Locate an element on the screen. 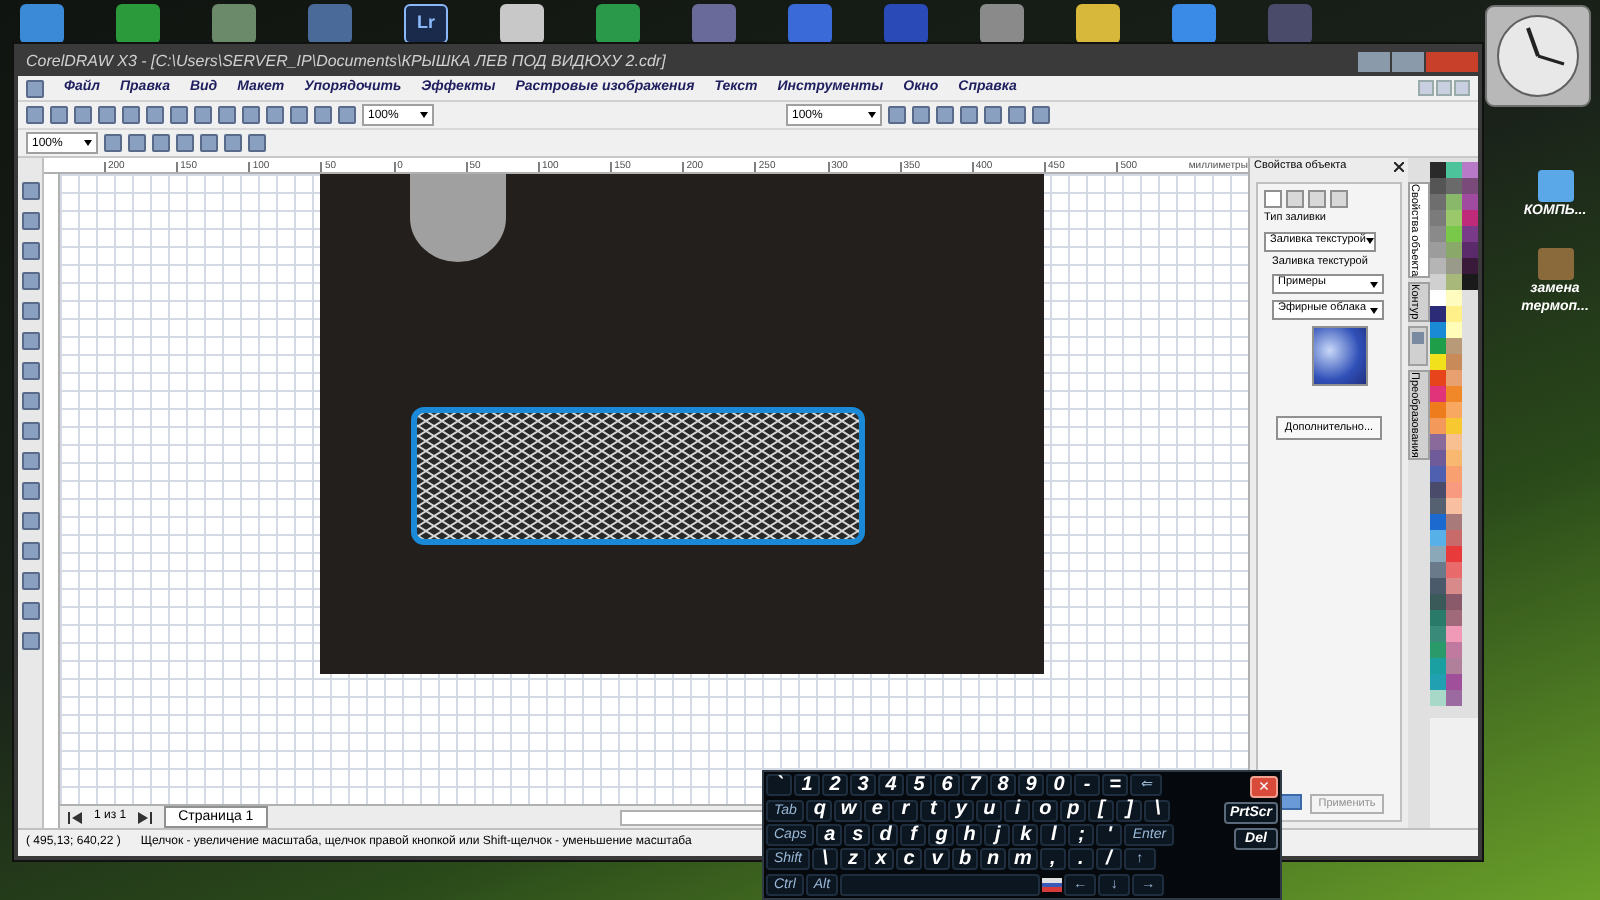 The height and width of the screenshot is (900, 1600). keyboard-key: u is located at coordinates (989, 810).